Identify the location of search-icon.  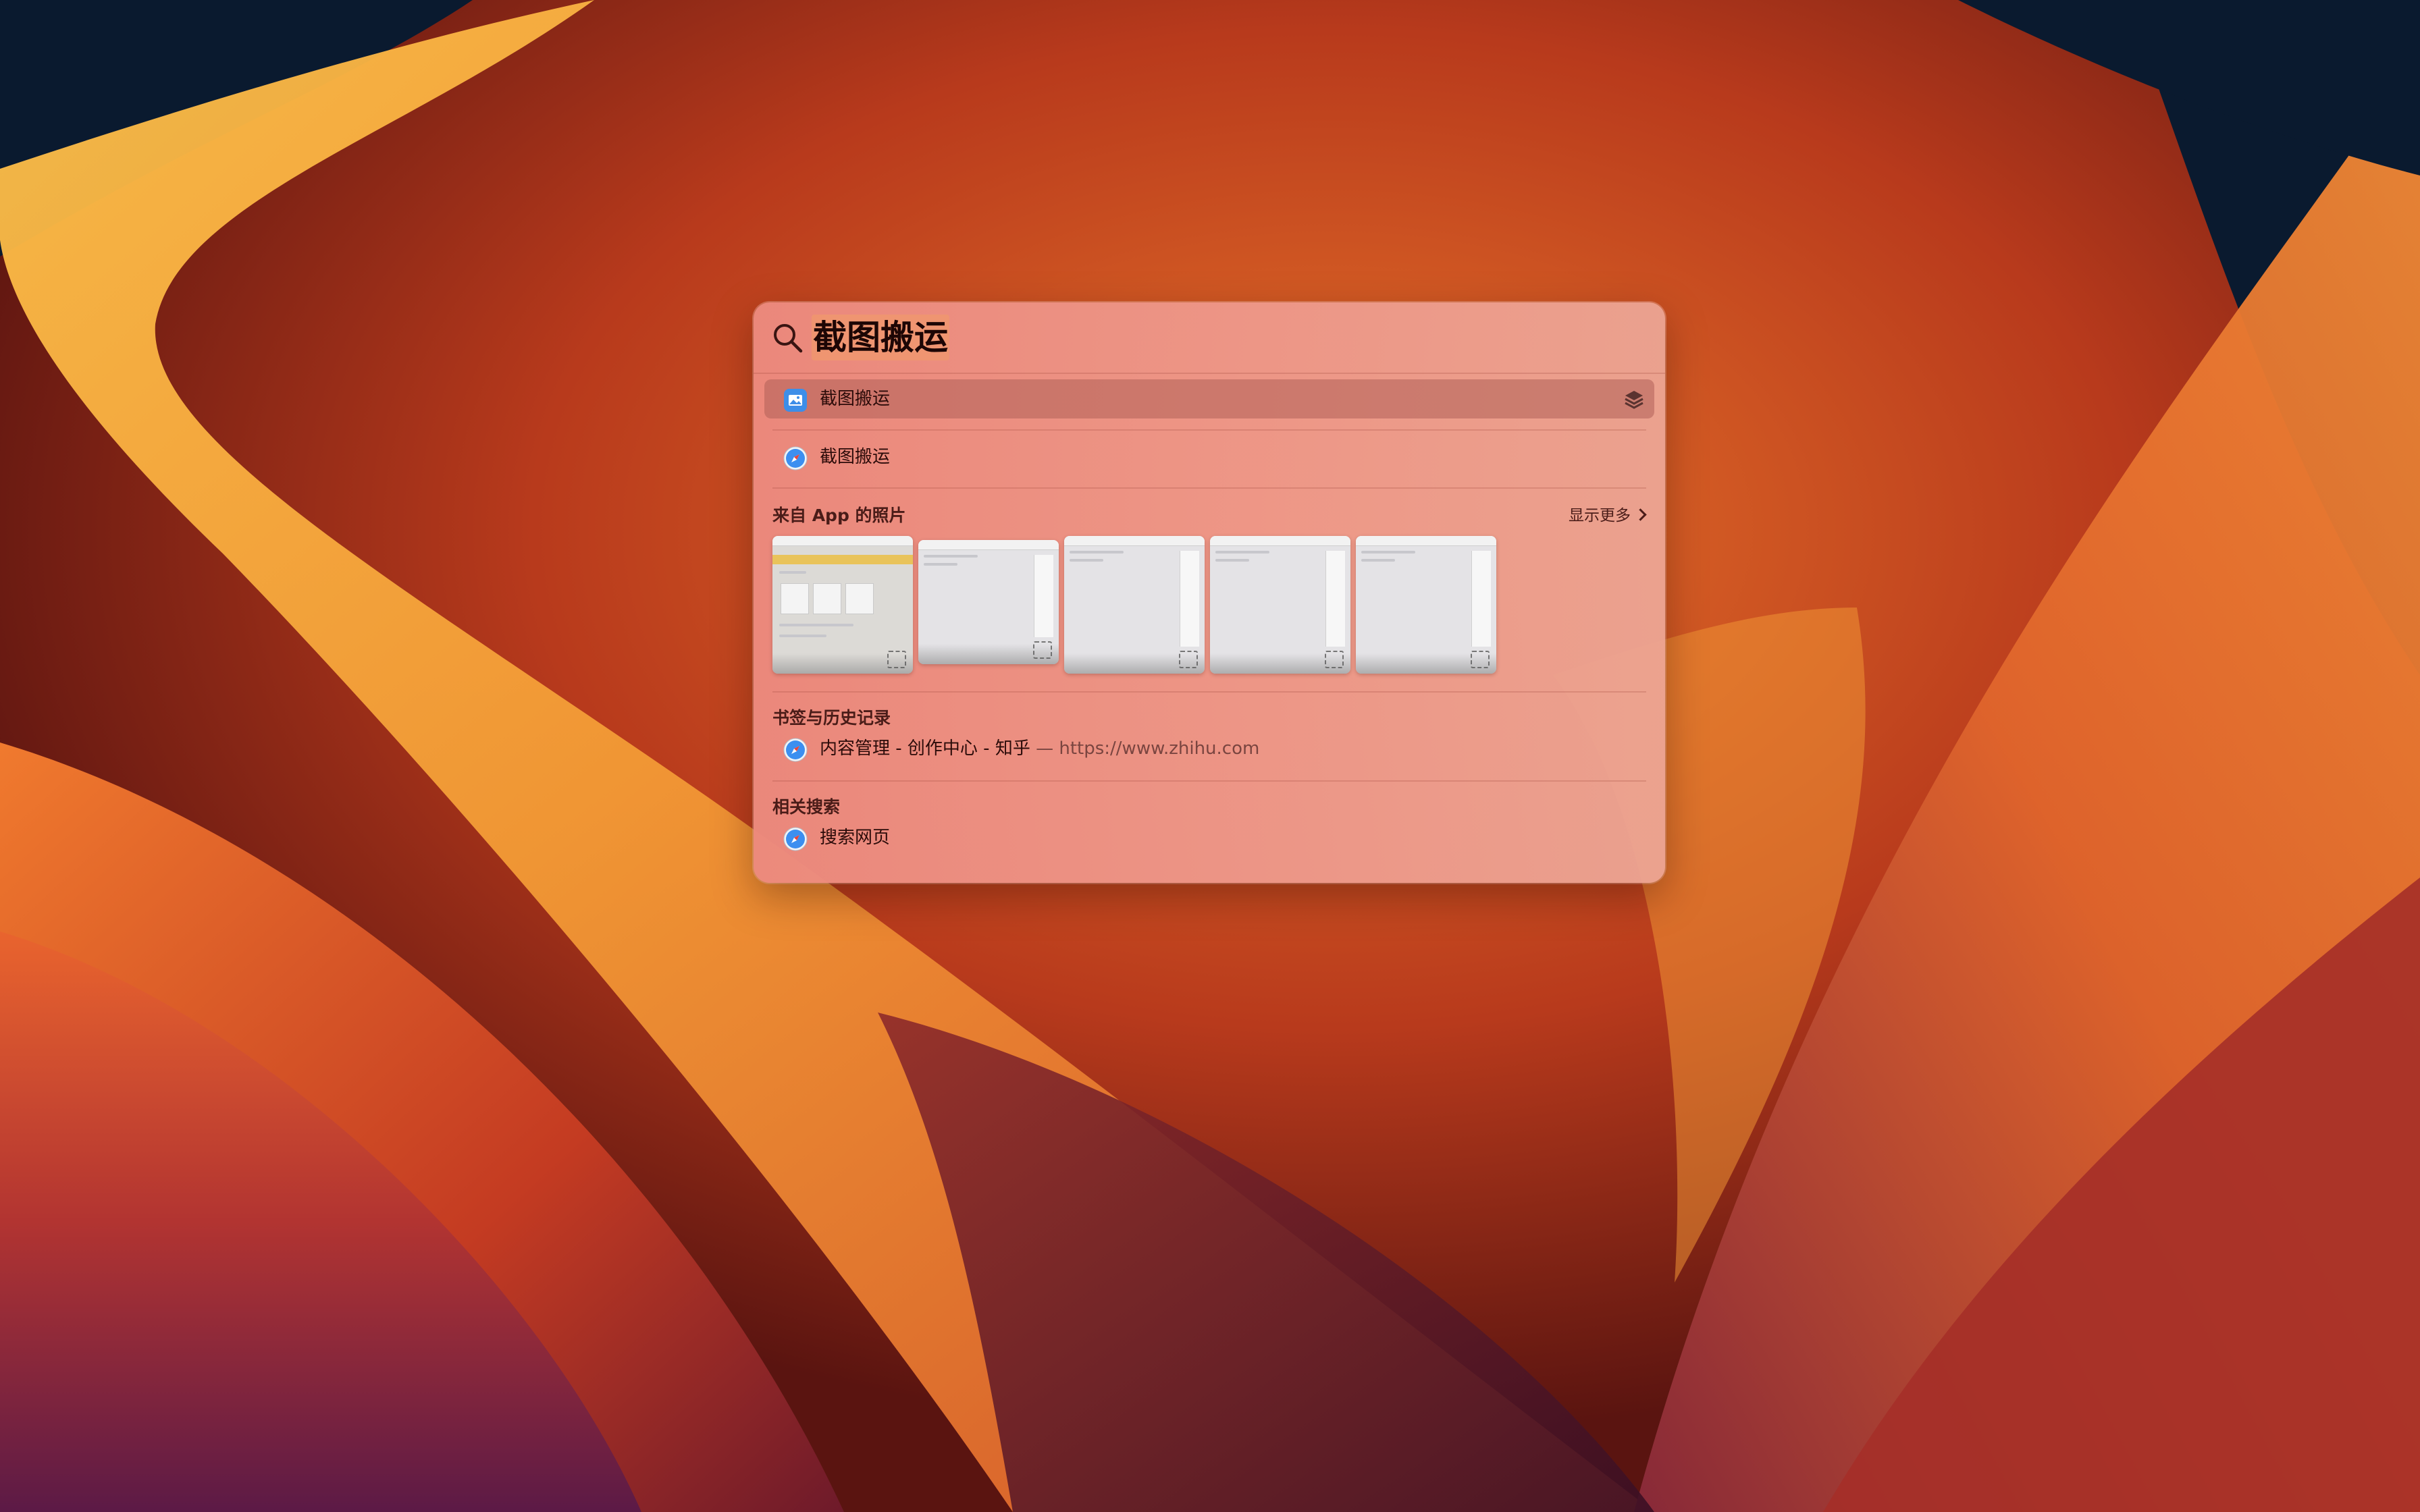
(788, 338).